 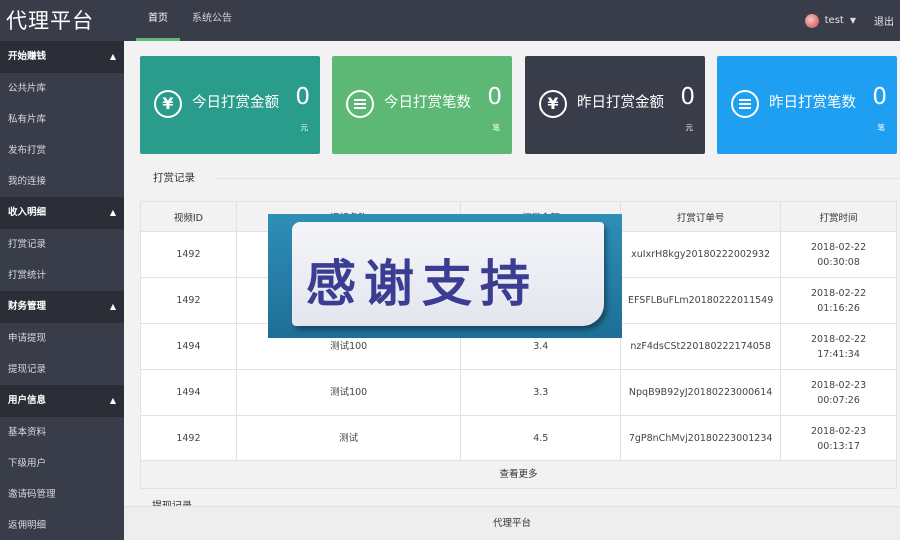 What do you see at coordinates (188, 216) in the screenshot?
I see `column-header: 视频ID` at bounding box center [188, 216].